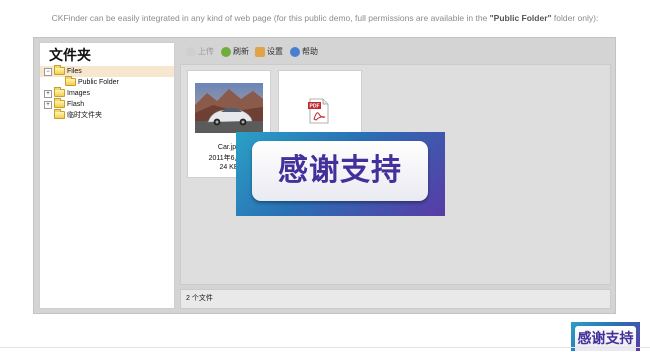  Describe the element at coordinates (206, 51) in the screenshot. I see `upload-label: 上传` at that location.